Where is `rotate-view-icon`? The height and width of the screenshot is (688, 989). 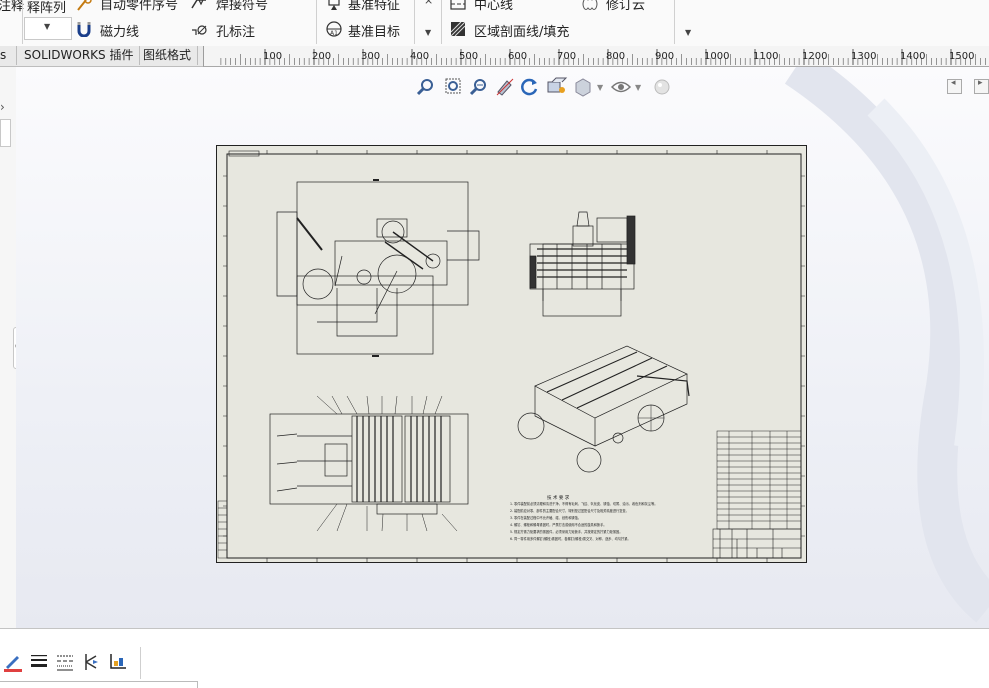
rotate-view-icon is located at coordinates (530, 87).